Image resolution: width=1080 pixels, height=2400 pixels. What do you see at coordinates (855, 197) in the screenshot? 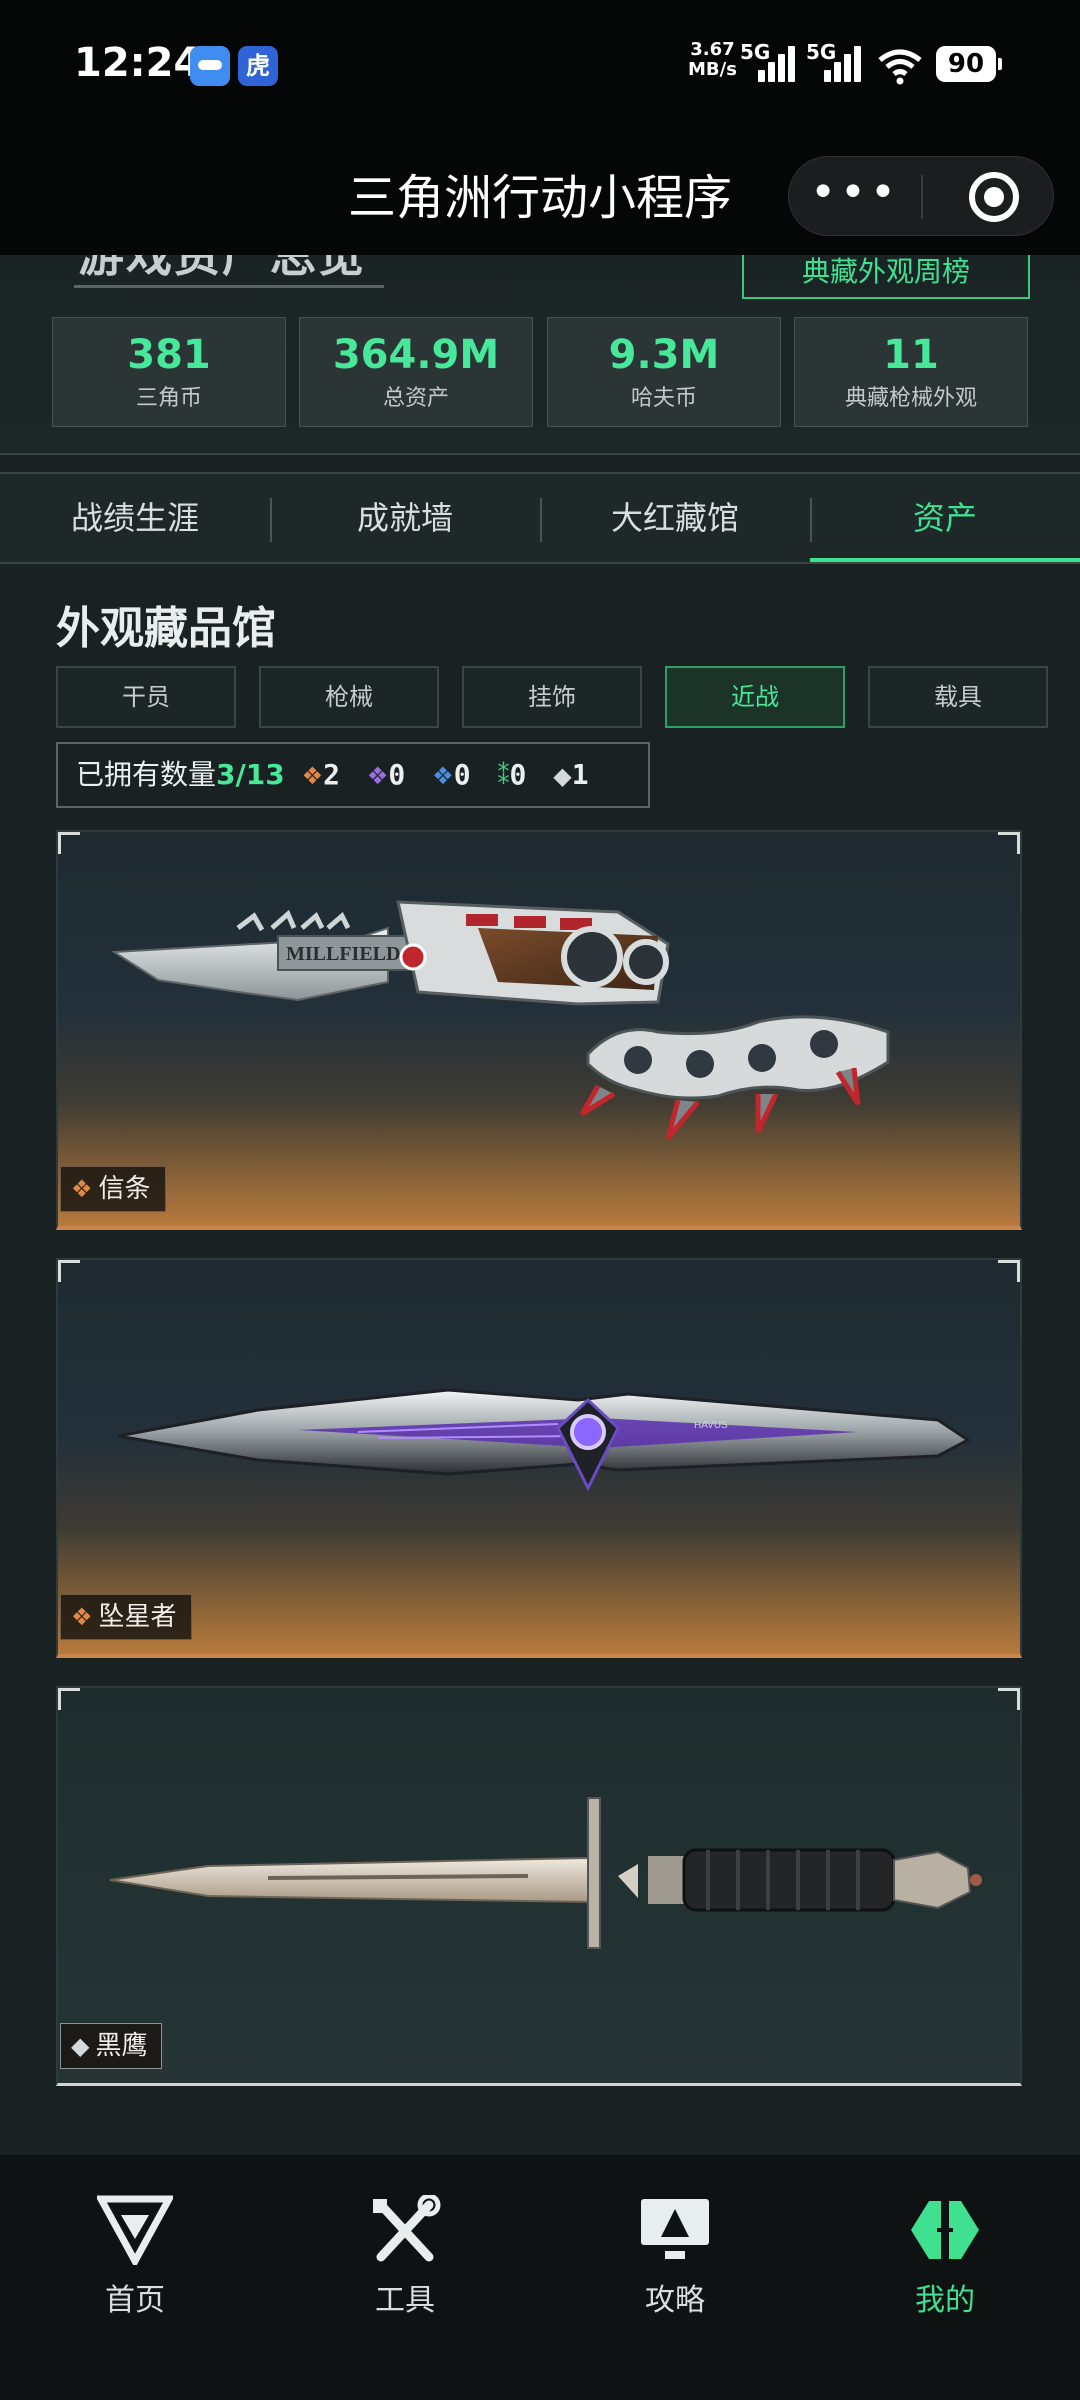
I see `more-menu-button: •••` at bounding box center [855, 197].